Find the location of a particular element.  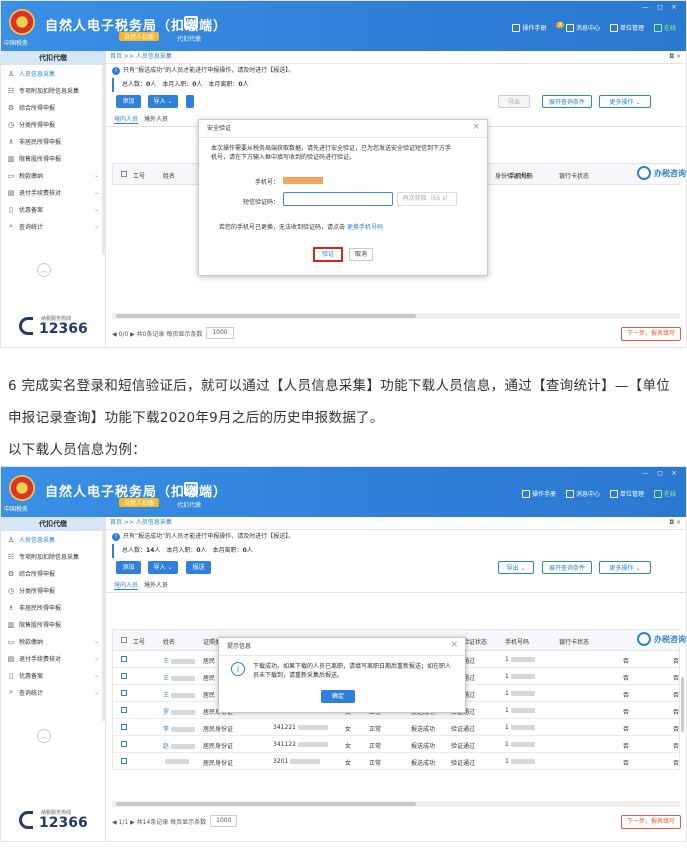

cell-name: 李 is located at coordinates (179, 728).